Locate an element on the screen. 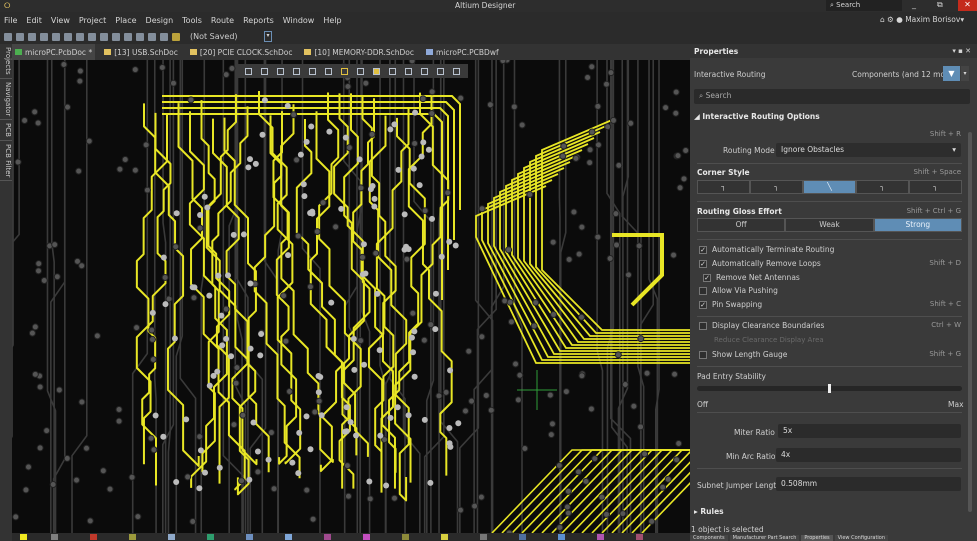 Image resolution: width=977 pixels, height=541 pixels. tab-pcb: PCB is located at coordinates (6, 130).